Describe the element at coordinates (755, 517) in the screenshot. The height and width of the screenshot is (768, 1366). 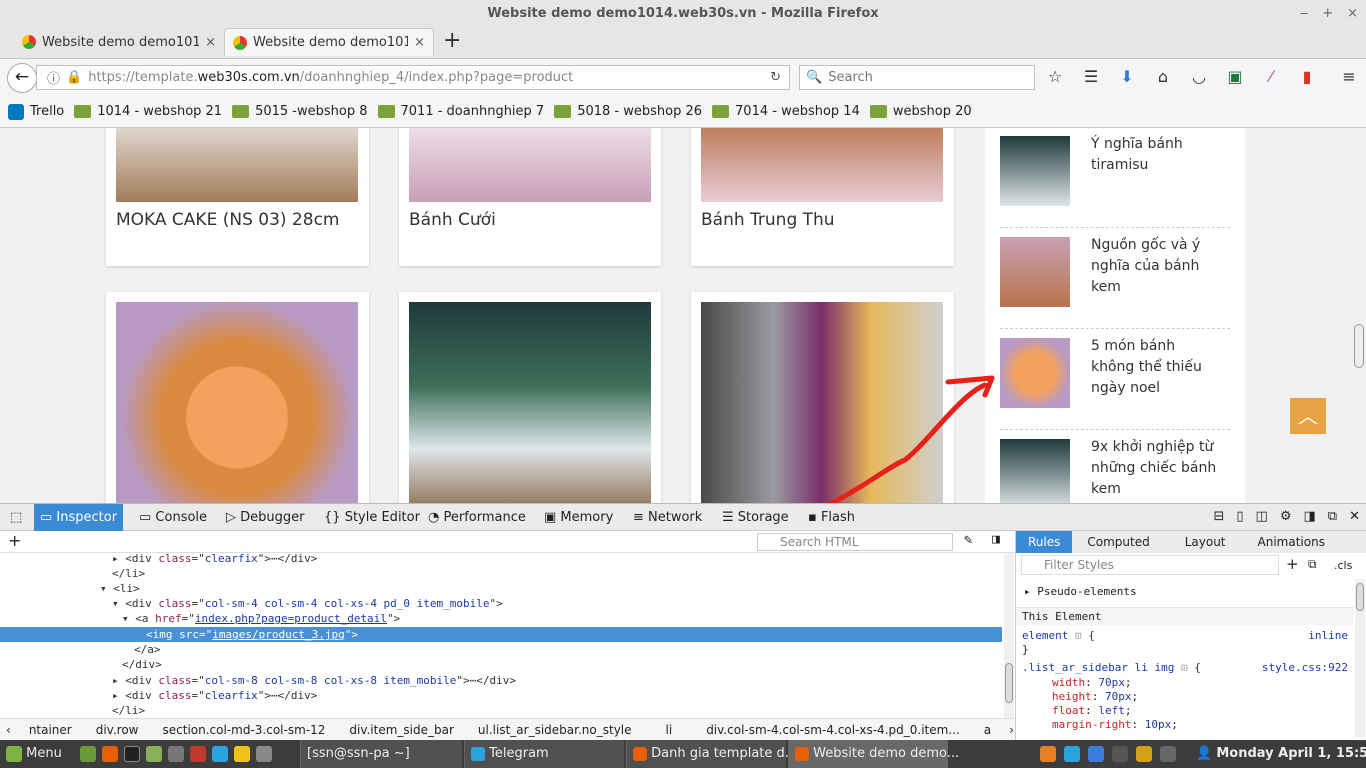
I see `tab-storage: ☰ Storage` at that location.